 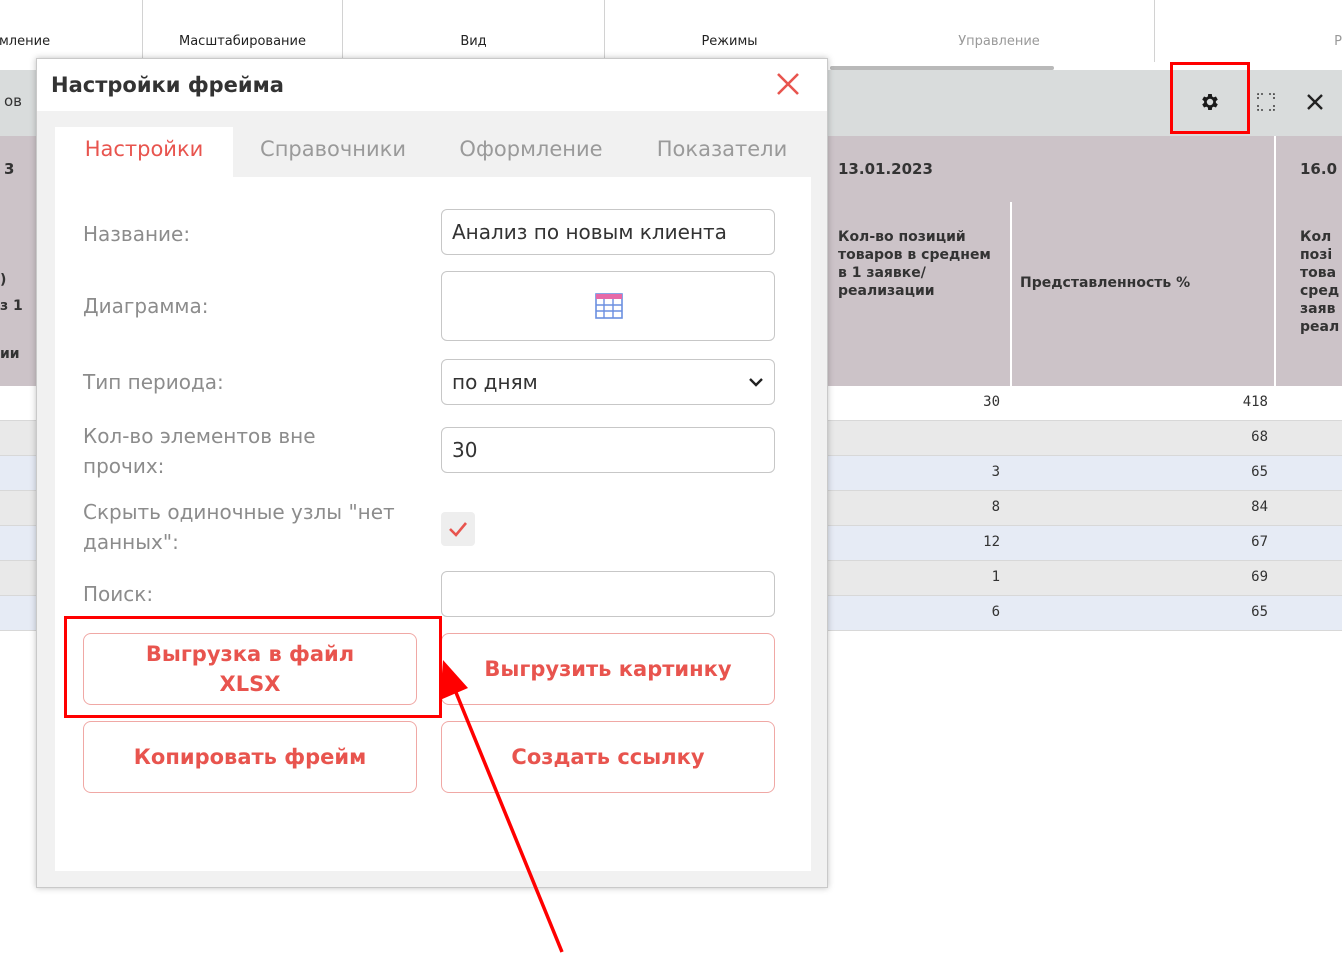 What do you see at coordinates (199, 451) in the screenshot?
I see `elements-label: Кол-во элементов вне прочих:` at bounding box center [199, 451].